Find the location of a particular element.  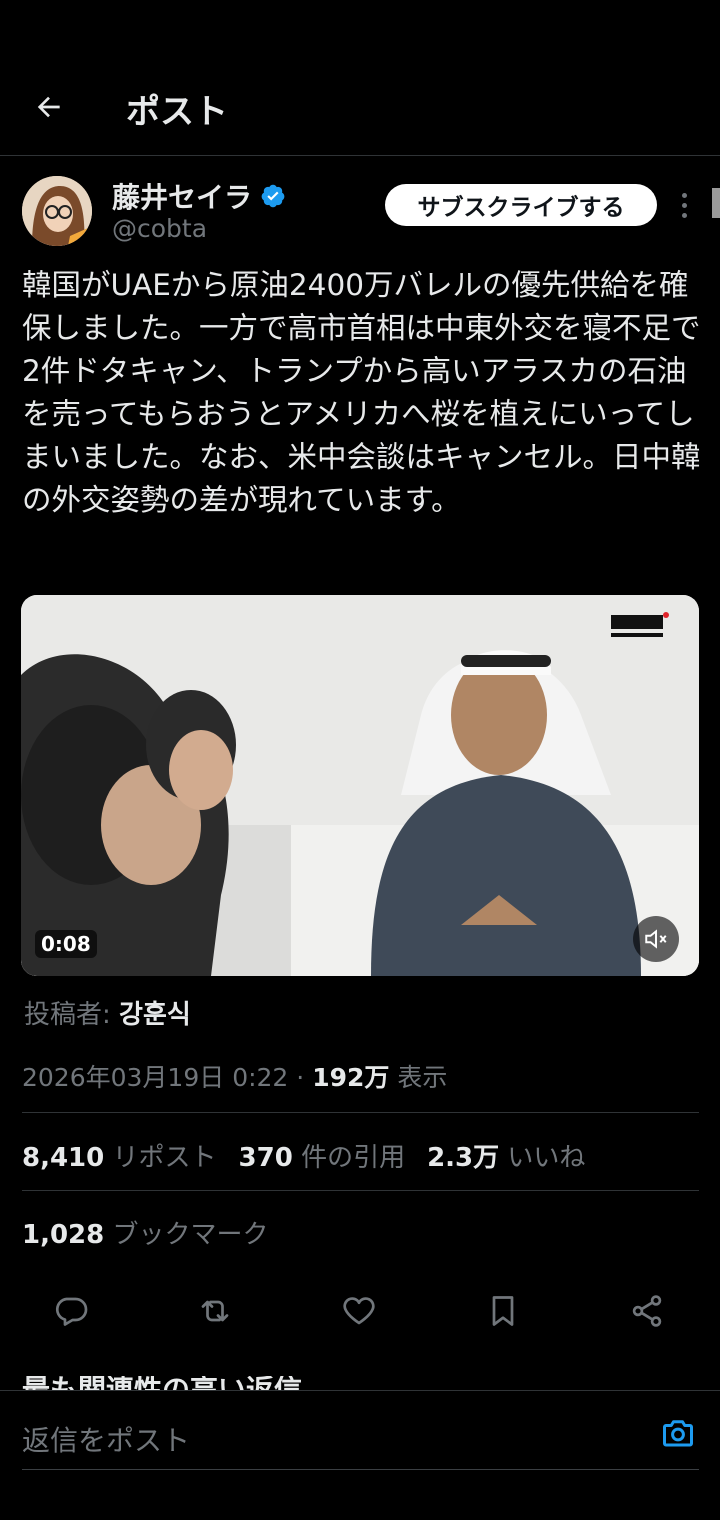

reply-input: 返信をポスト is located at coordinates (106, 1439).